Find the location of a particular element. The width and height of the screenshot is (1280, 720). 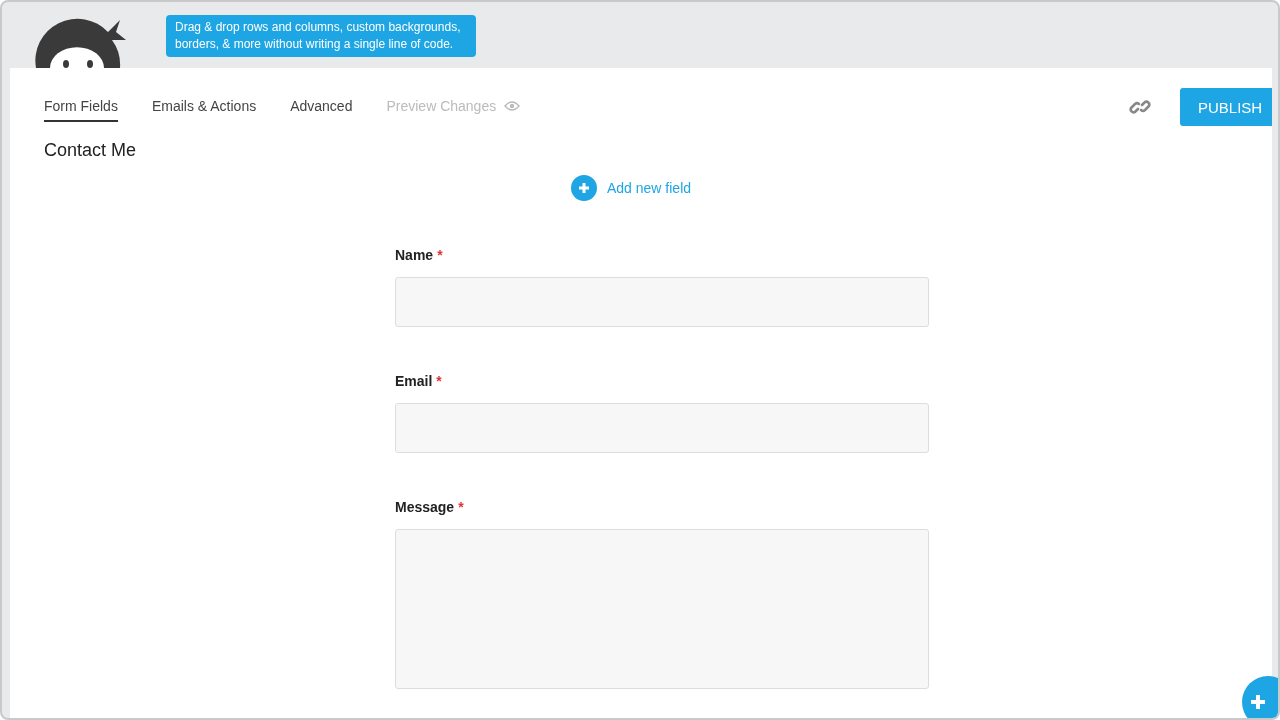

field-label: Name is located at coordinates (414, 255).